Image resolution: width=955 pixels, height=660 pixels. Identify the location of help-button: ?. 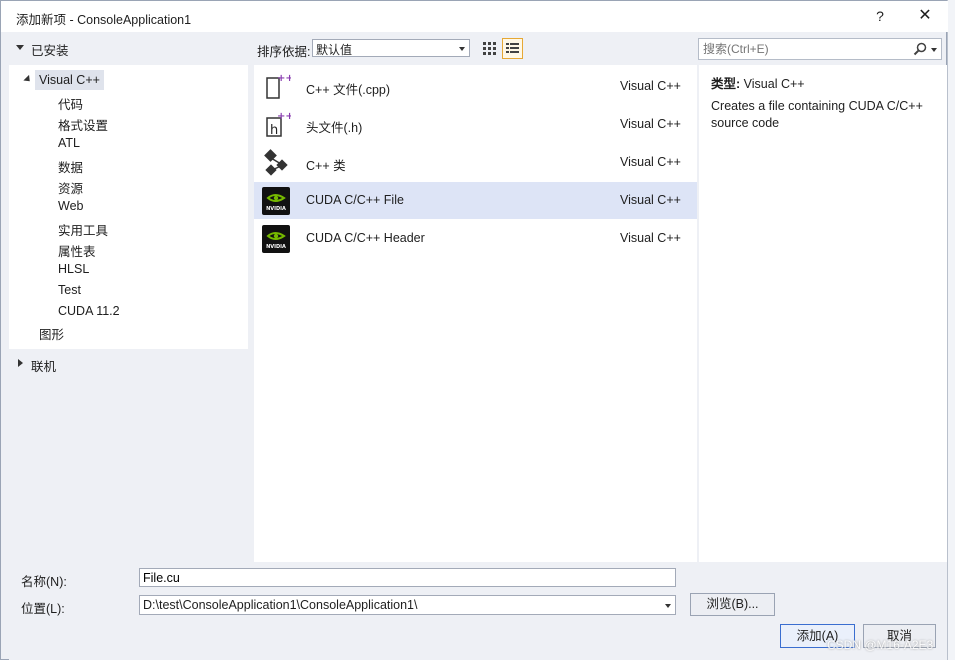
(880, 16).